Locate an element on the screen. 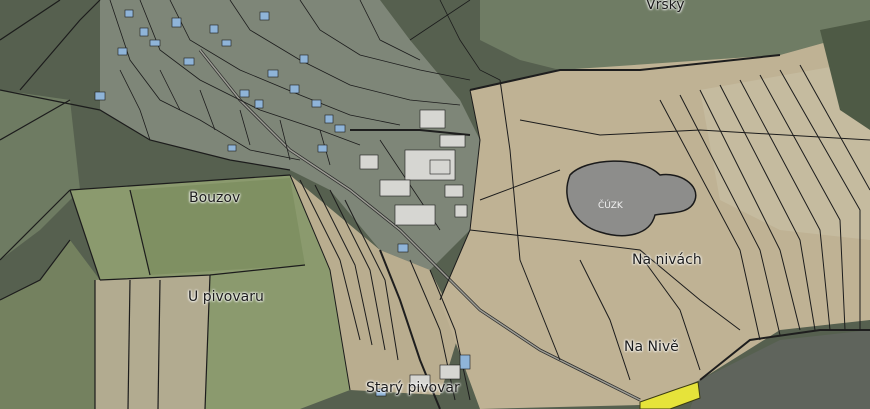 This screenshot has height=409, width=870. place-label-u-pivovaru: U pivovaru is located at coordinates (226, 297).